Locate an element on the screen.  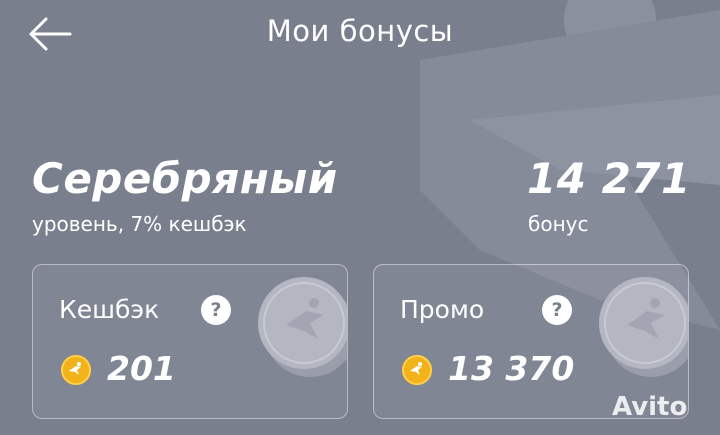
avito-watermark: Avito is located at coordinates (650, 407).